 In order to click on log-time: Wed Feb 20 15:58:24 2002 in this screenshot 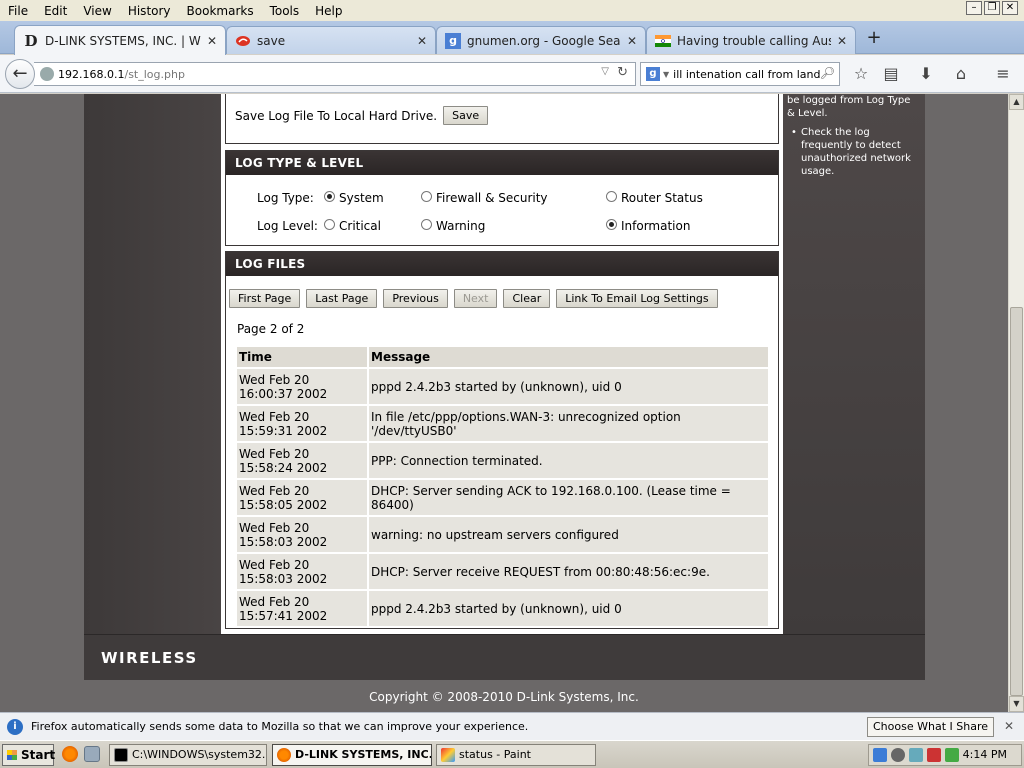, I will do `click(302, 460)`.